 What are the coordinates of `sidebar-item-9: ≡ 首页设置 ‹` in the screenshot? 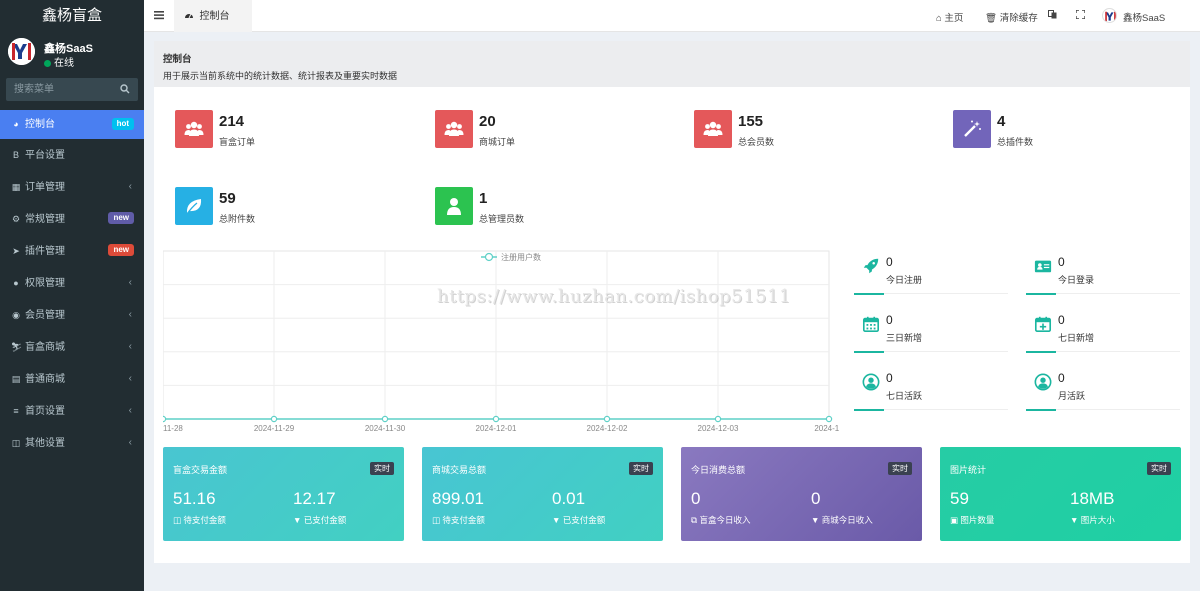 It's located at (72, 411).